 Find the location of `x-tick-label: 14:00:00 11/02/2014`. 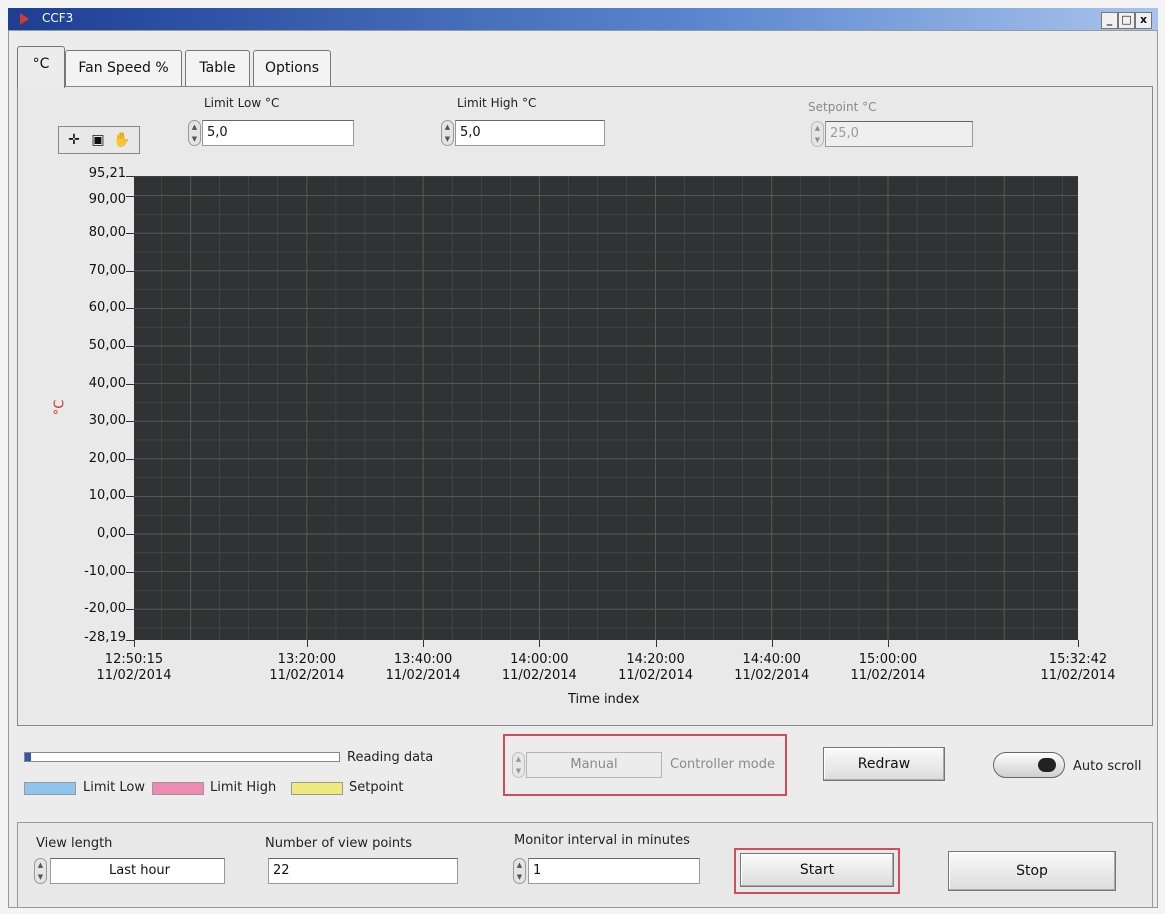

x-tick-label: 14:00:00 11/02/2014 is located at coordinates (539, 668).